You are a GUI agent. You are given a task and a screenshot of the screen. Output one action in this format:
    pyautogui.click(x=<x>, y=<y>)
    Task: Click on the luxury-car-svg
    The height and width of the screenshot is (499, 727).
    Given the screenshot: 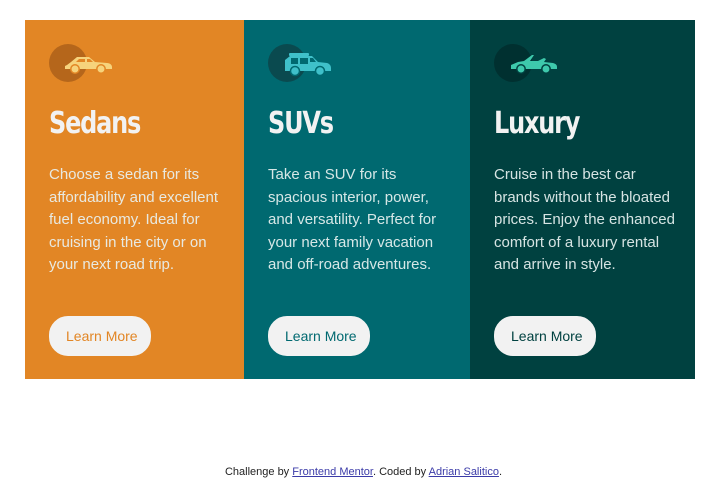 What is the action you would take?
    pyautogui.click(x=534, y=64)
    